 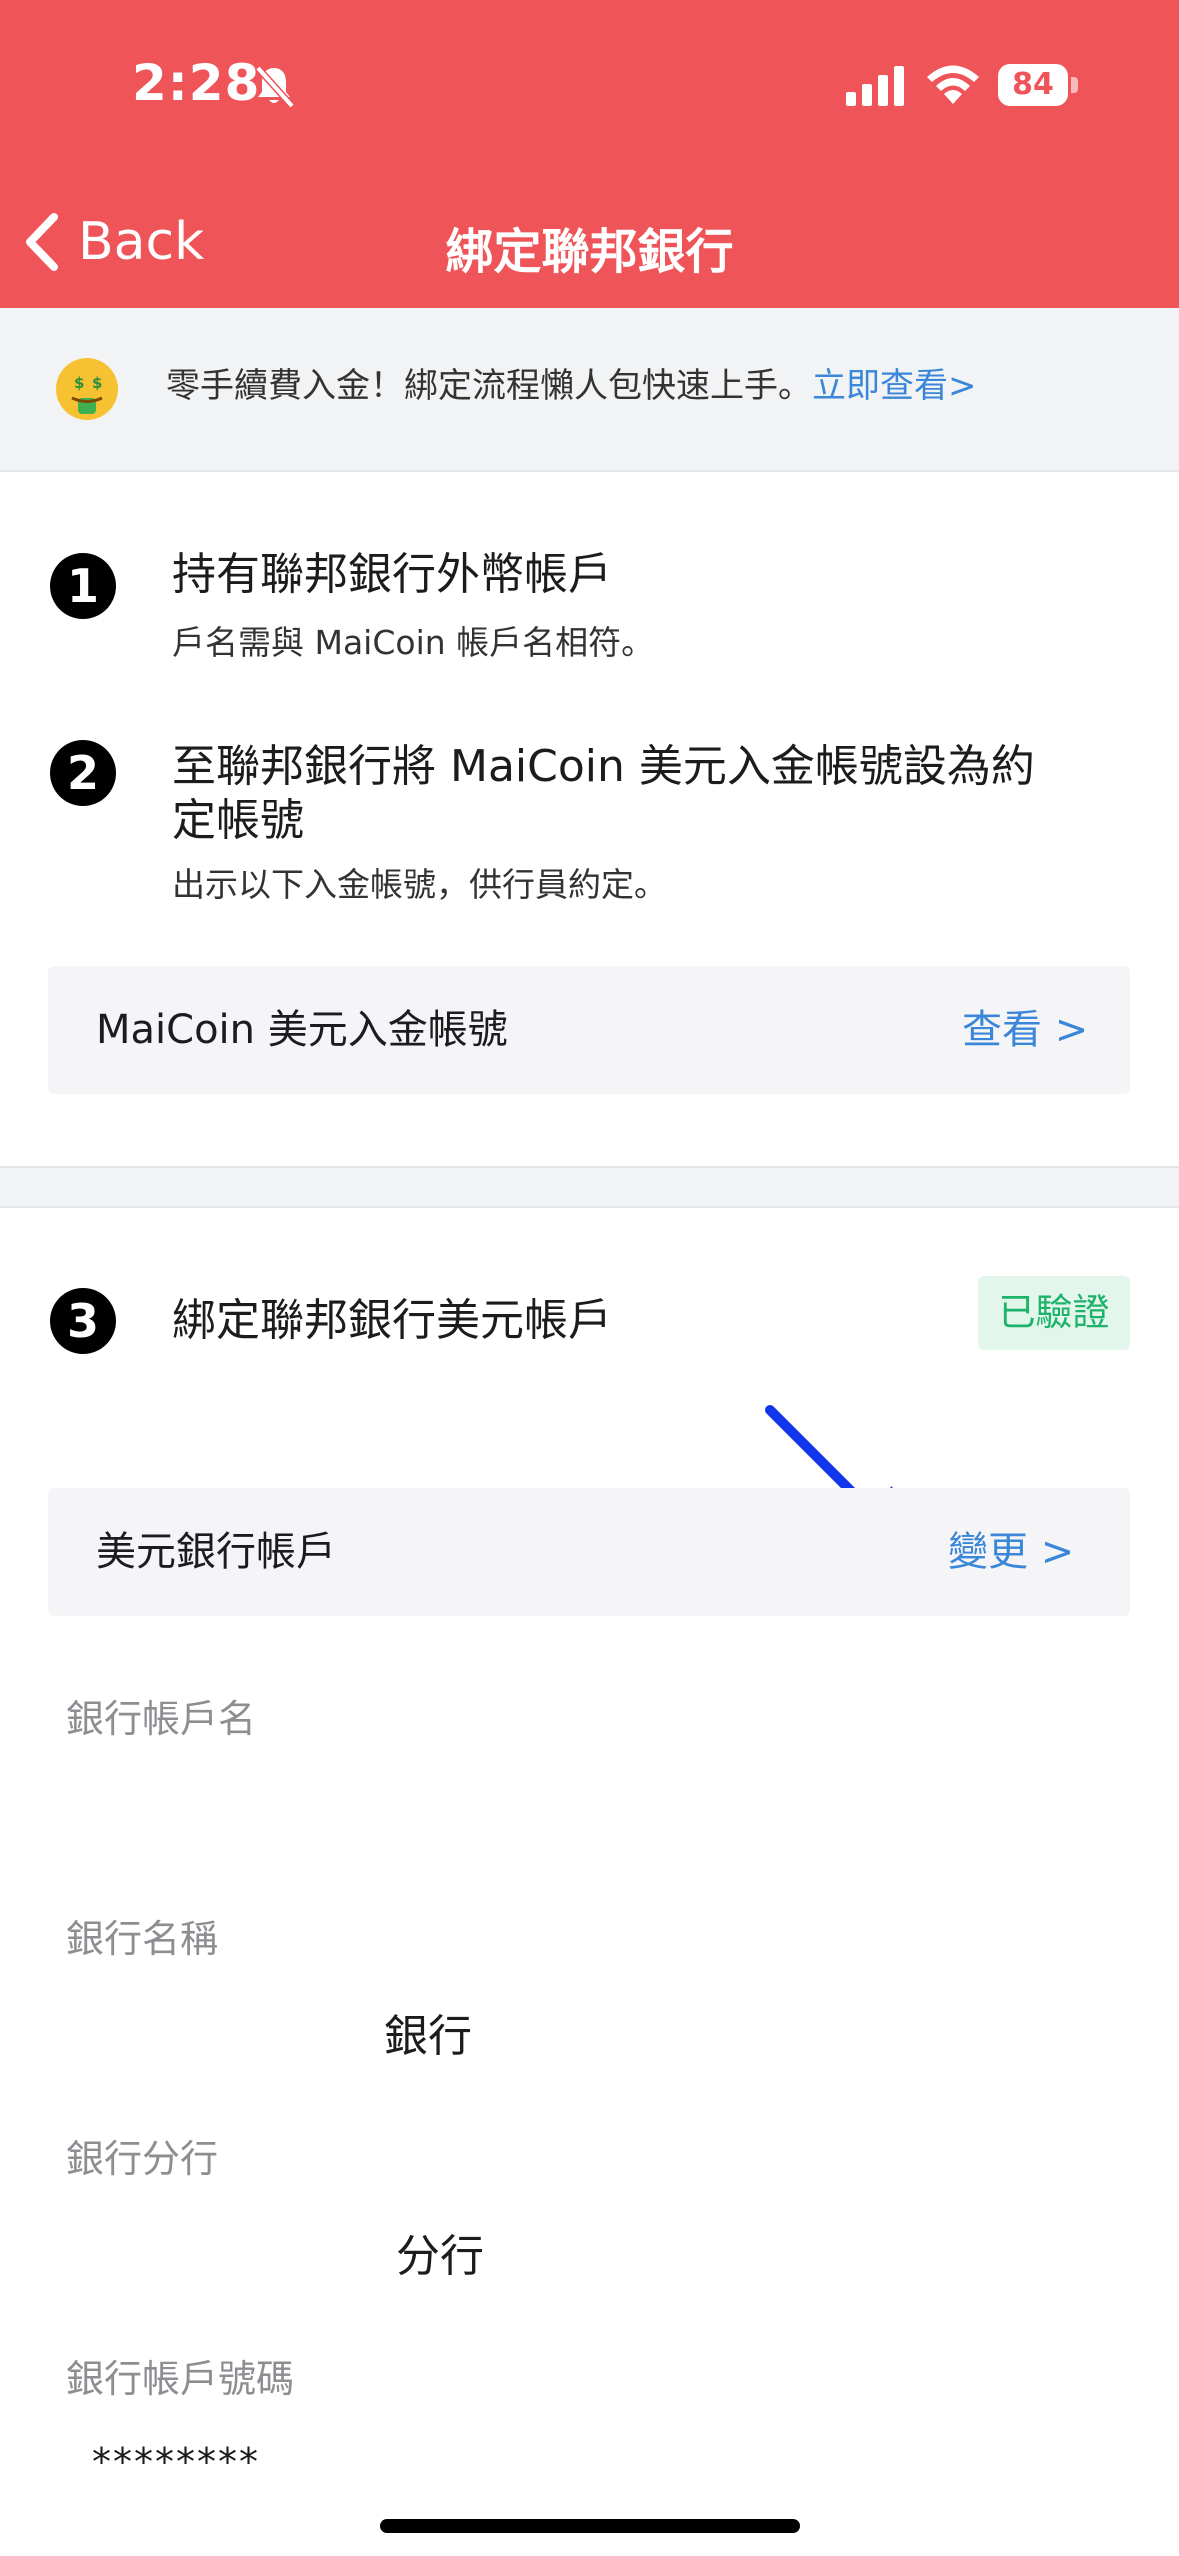 What do you see at coordinates (392, 1320) in the screenshot?
I see `step-3-title: 綁定聯邦銀行美元帳戶` at bounding box center [392, 1320].